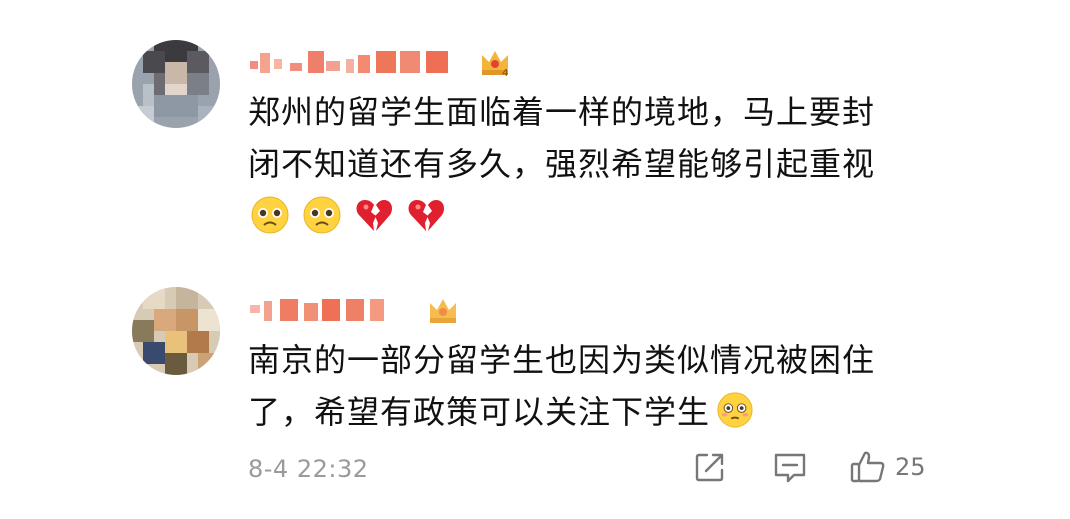 Image resolution: width=1070 pixels, height=519 pixels. I want to click on comment-text: 郑州的留学生面临着一样的境地，马上要封 闭不知道还有多久，强烈希望能够引起重视, so click(561, 138).